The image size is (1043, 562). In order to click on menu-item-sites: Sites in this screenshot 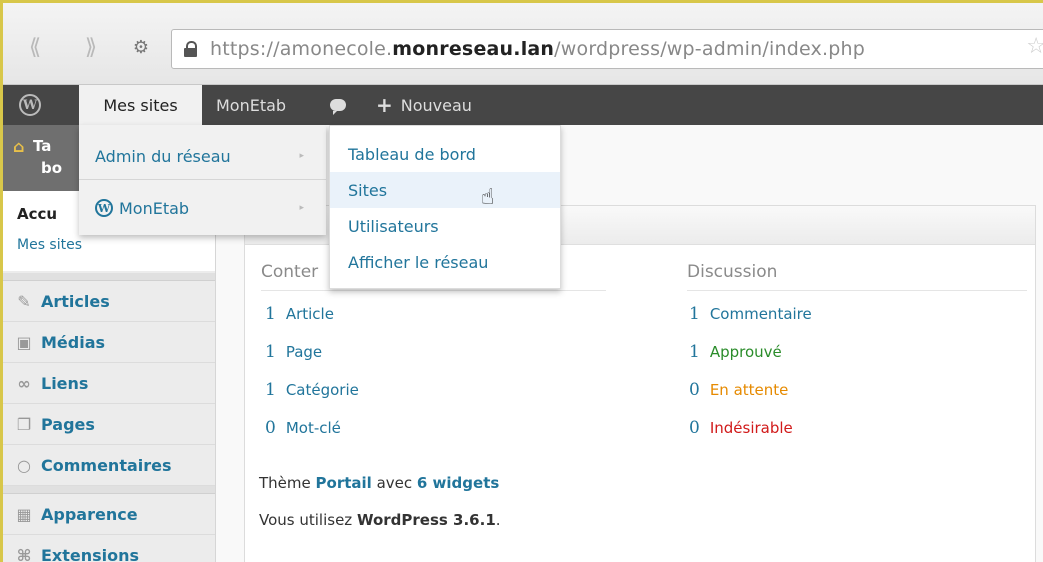, I will do `click(445, 190)`.